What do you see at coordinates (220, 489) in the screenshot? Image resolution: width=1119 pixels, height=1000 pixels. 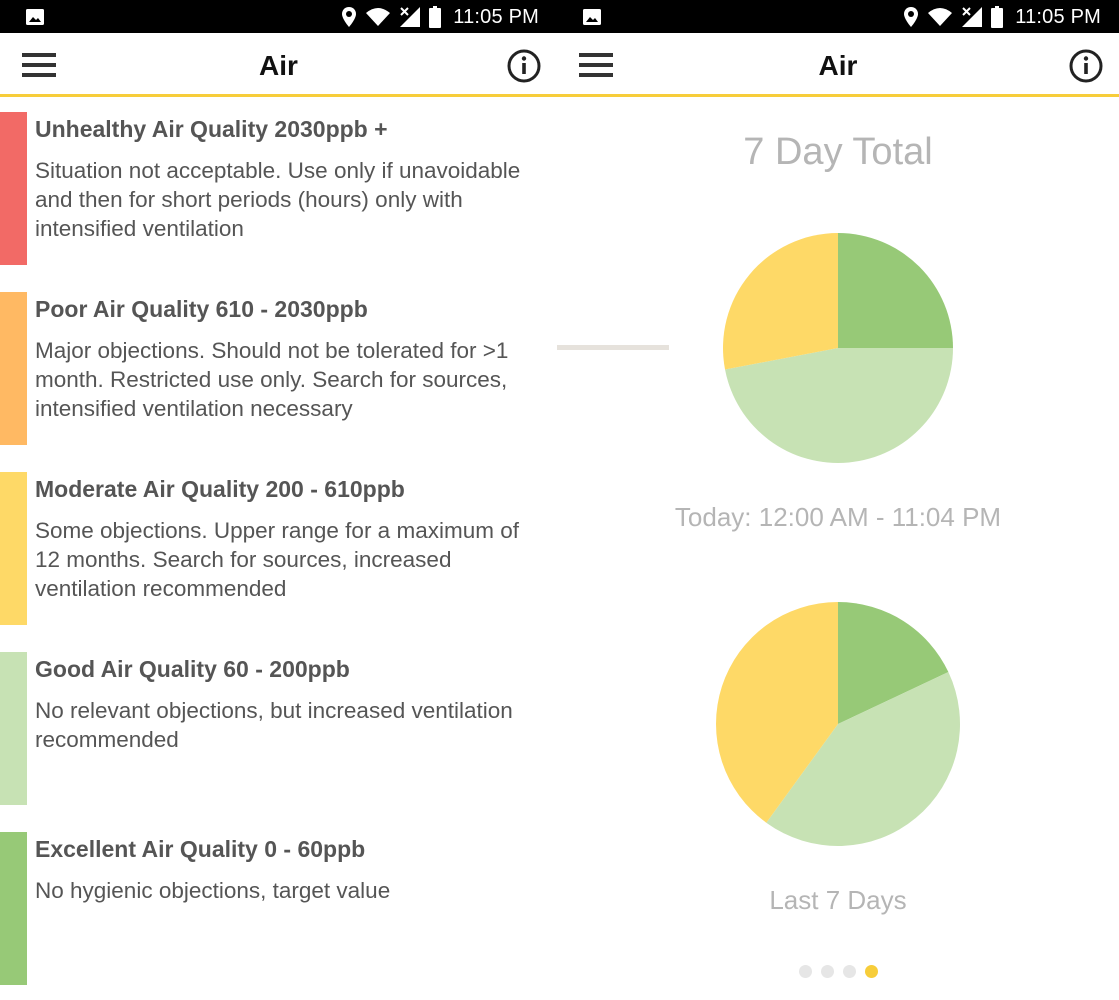 I see `legend-heading: Moderate Air Quality 200 - 610ppb` at bounding box center [220, 489].